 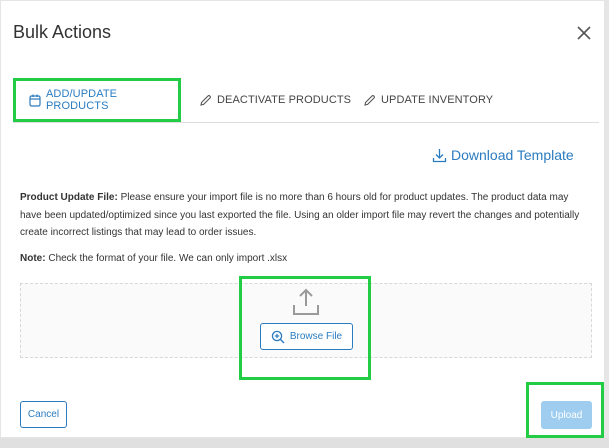 I want to click on download-template-label: Download Template, so click(x=512, y=155).